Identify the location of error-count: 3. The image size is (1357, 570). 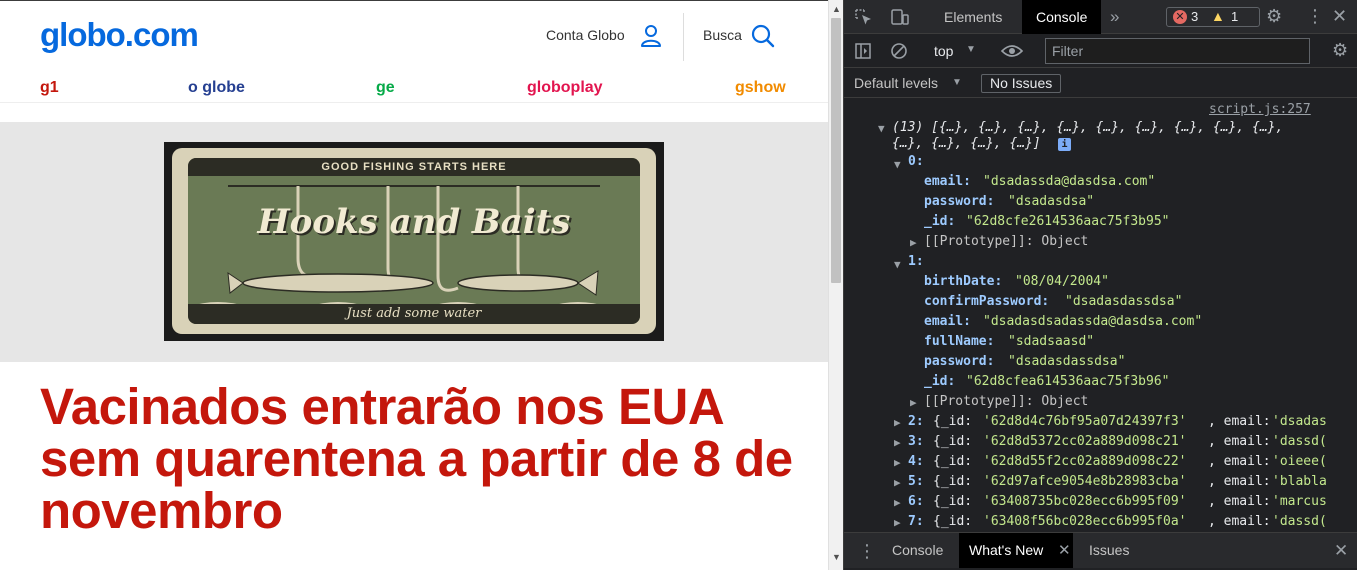
(1195, 16).